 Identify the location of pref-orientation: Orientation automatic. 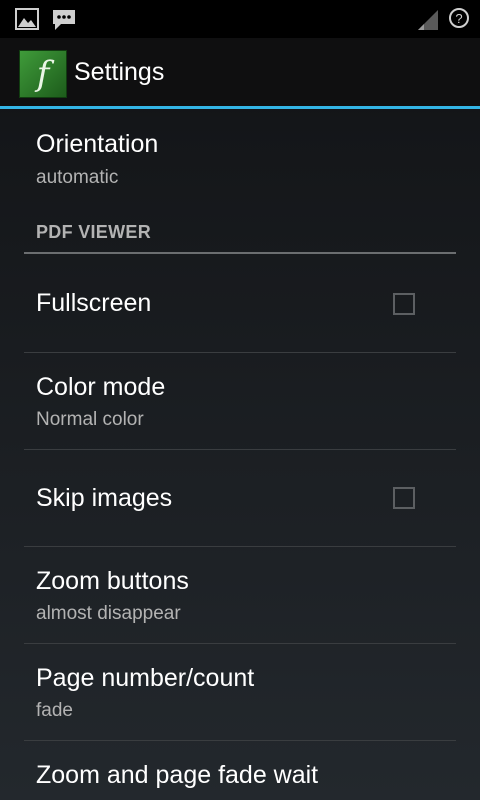
(240, 156).